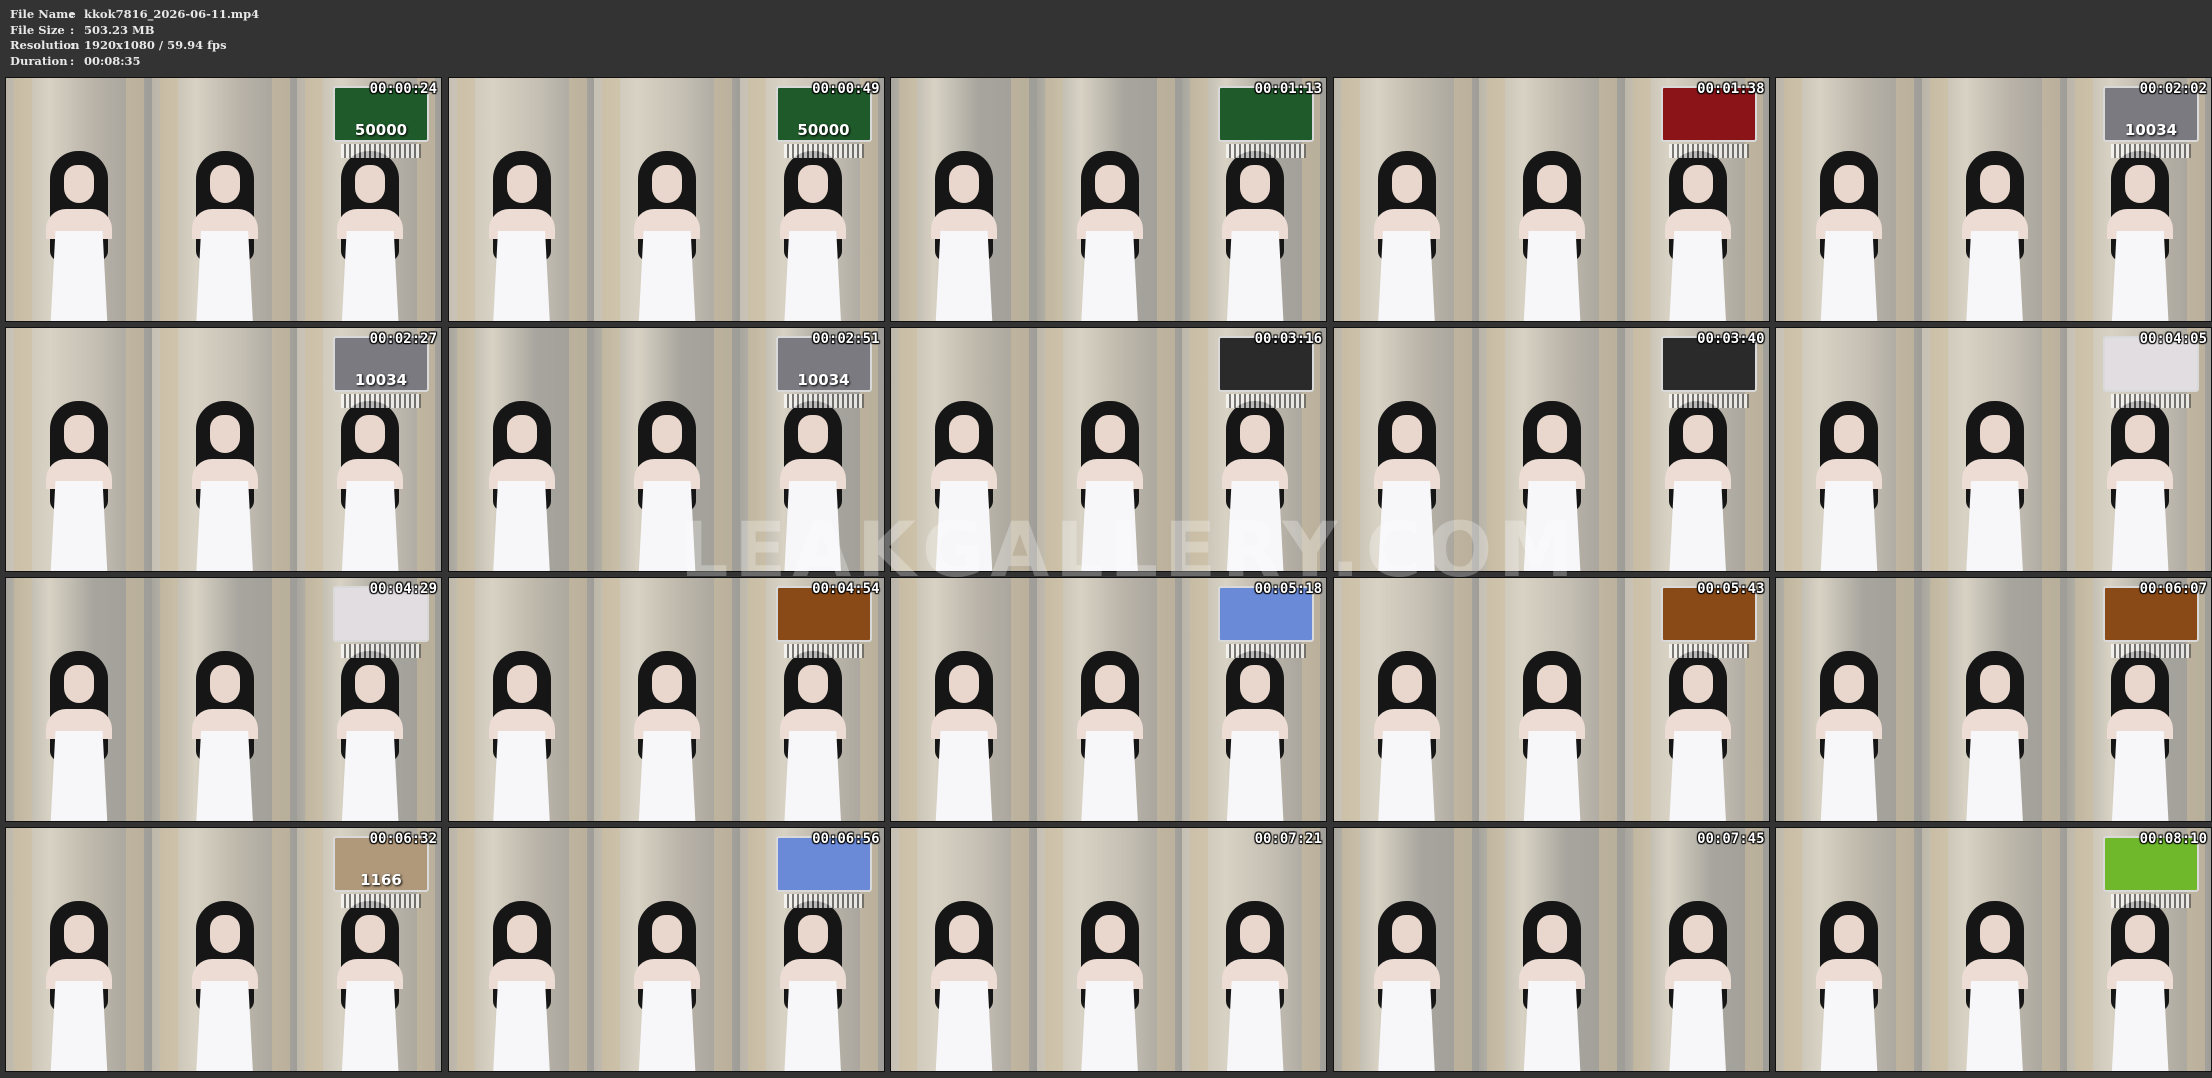 The width and height of the screenshot is (2212, 1078). I want to click on video-thumbnail: 10034 00:02:02, so click(1993, 199).